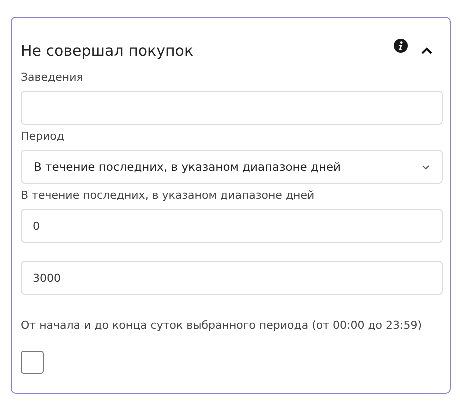  I want to click on field-label: Период, so click(43, 136).